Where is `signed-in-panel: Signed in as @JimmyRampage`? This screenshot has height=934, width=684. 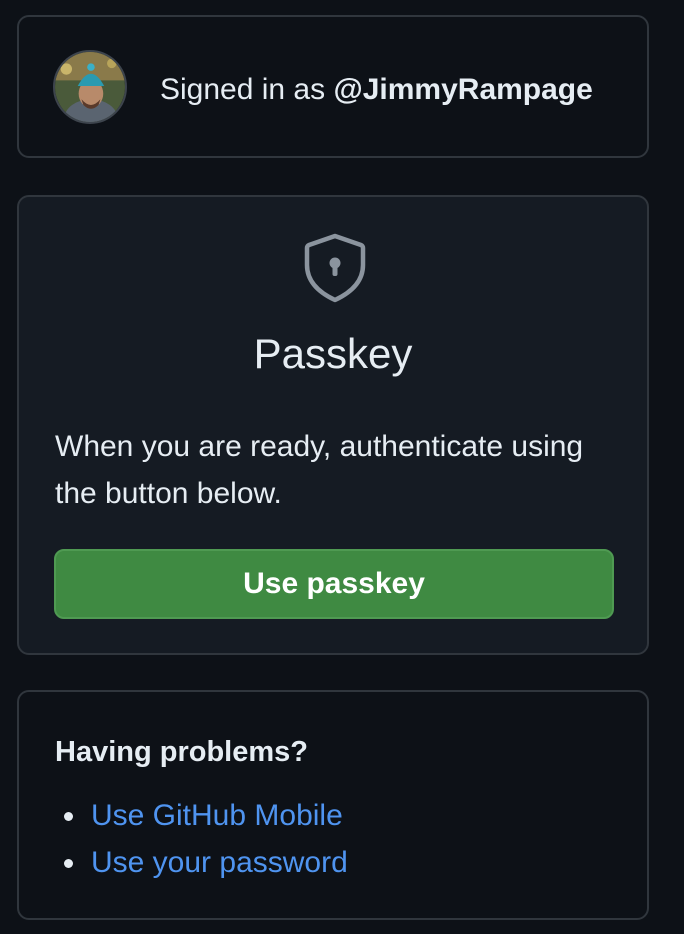
signed-in-panel: Signed in as @JimmyRampage is located at coordinates (333, 86).